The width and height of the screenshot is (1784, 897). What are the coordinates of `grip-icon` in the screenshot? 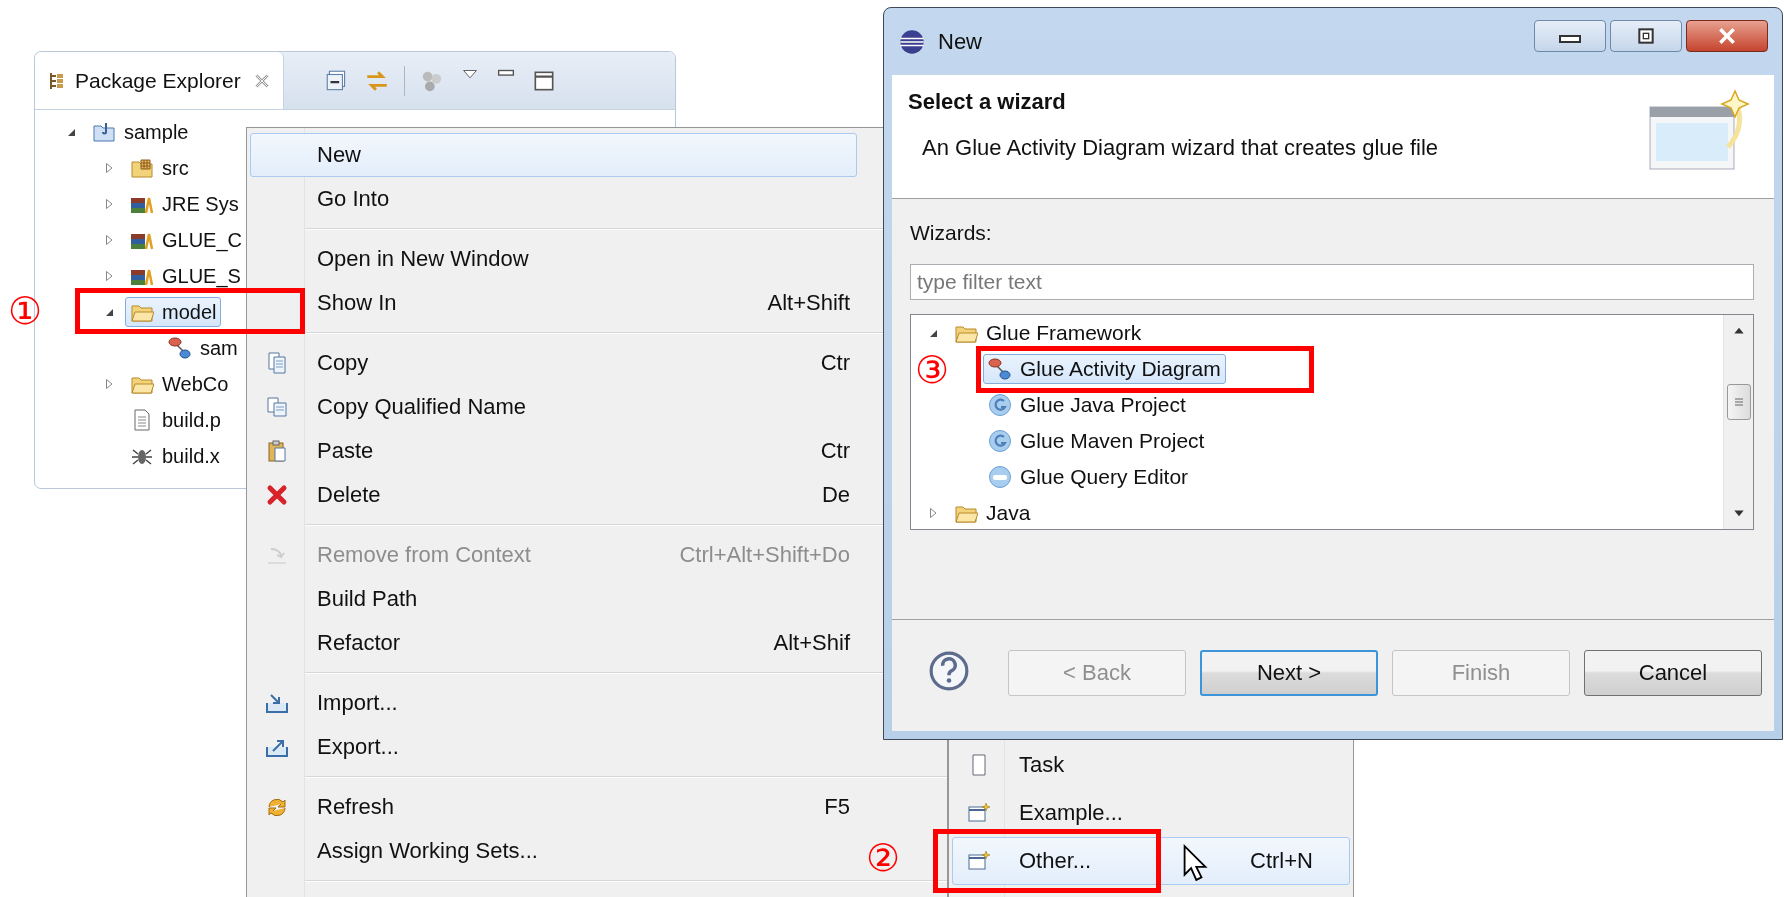 It's located at (1738, 402).